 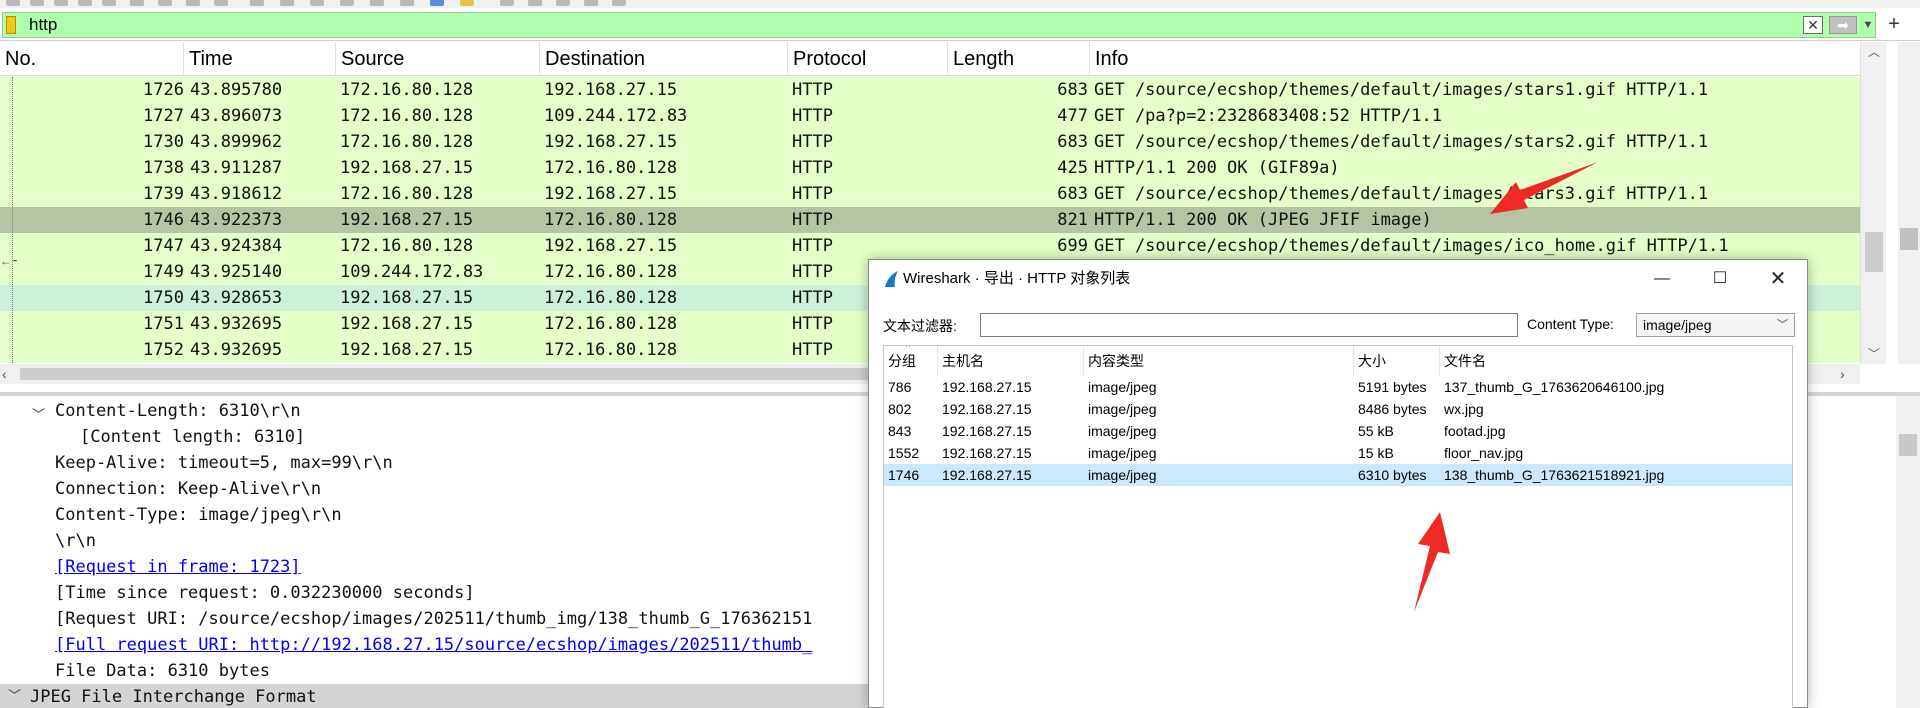 What do you see at coordinates (260, 59) in the screenshot?
I see `column-header-time: Time` at bounding box center [260, 59].